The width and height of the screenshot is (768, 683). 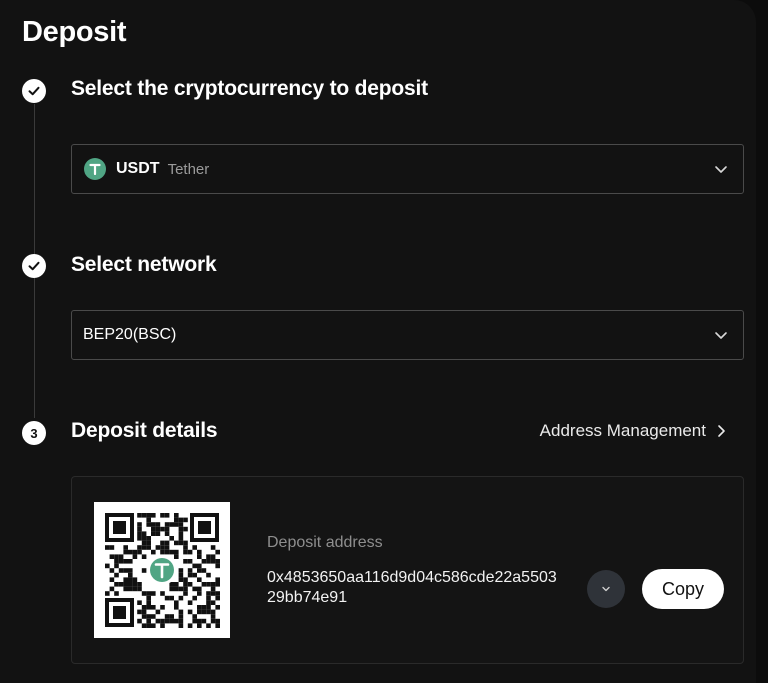 I want to click on copy-button: Copy, so click(x=683, y=589).